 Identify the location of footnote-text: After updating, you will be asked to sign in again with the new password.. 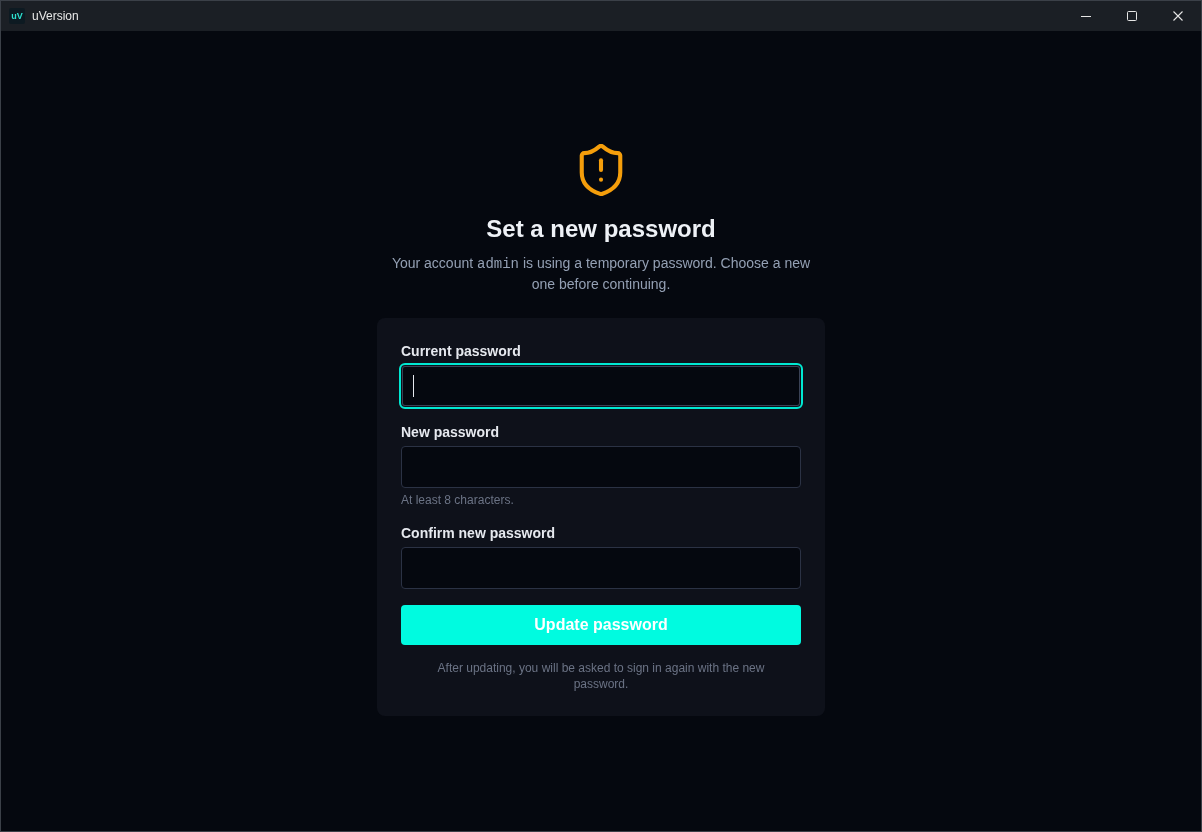
(601, 676).